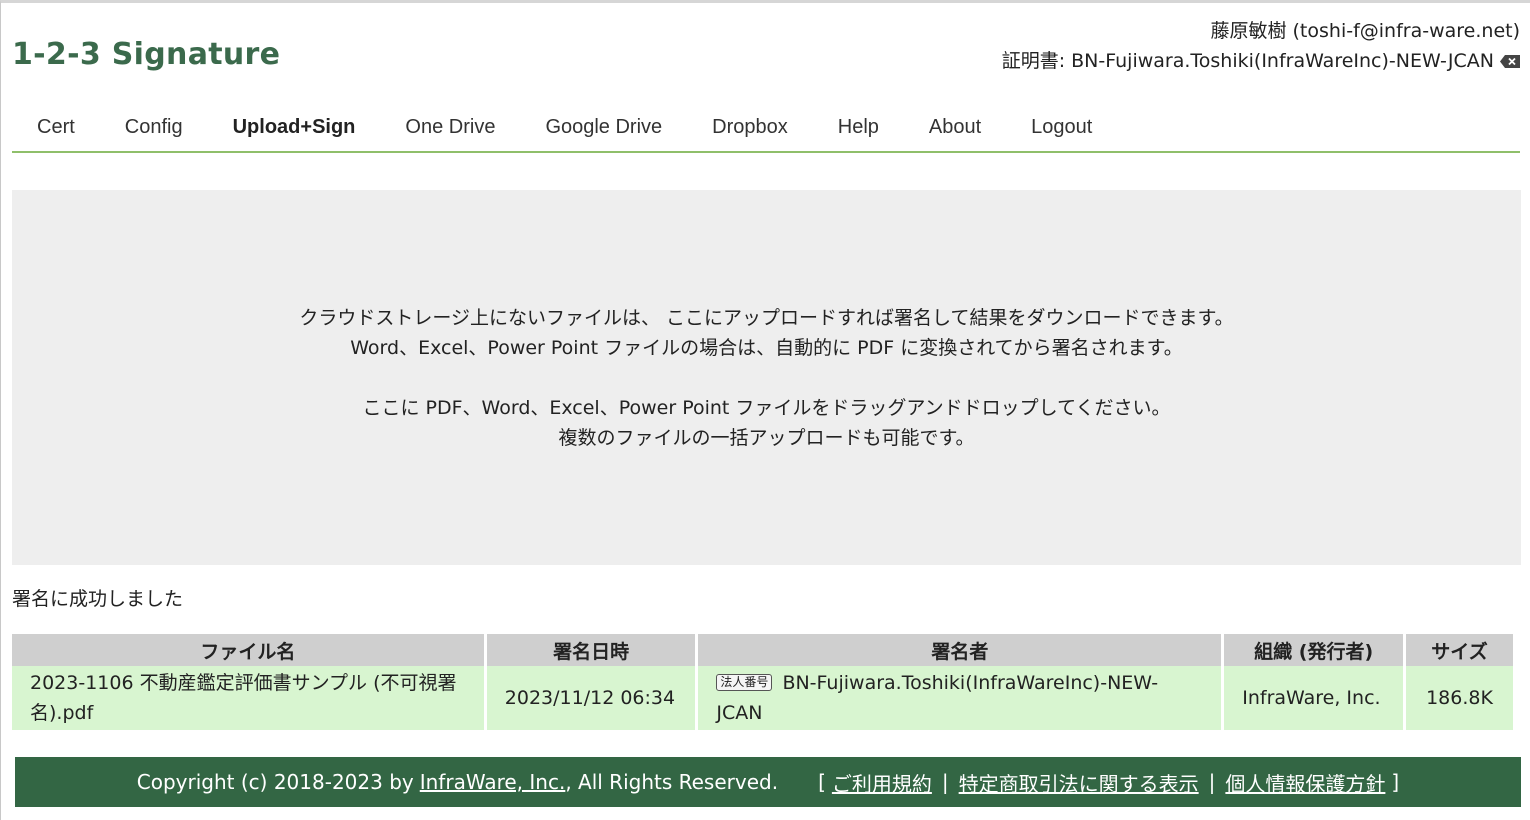  Describe the element at coordinates (1459, 650) in the screenshot. I see `header-size: サイズ` at that location.